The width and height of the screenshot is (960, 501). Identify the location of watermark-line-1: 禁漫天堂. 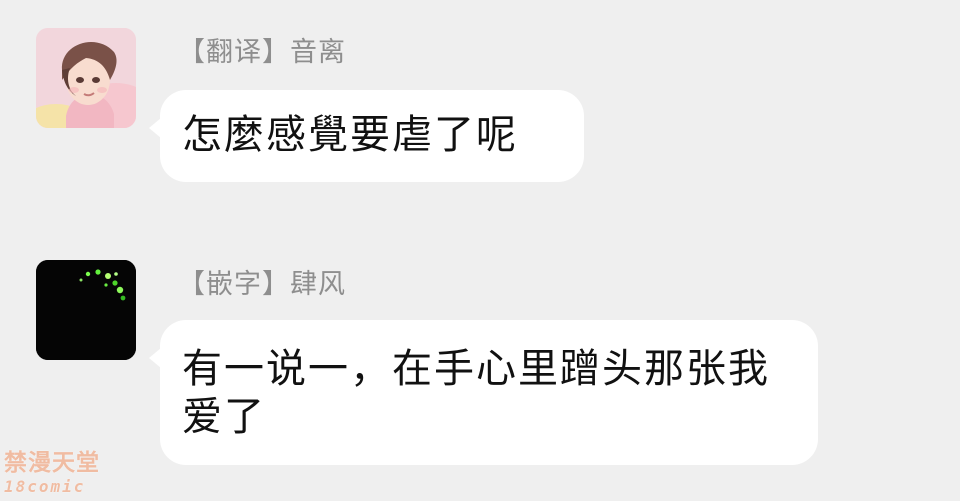
(52, 463).